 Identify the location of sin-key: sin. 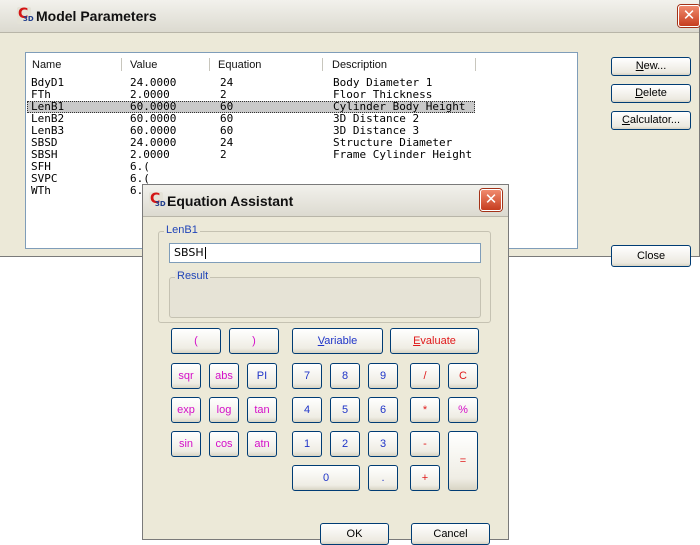
(186, 444).